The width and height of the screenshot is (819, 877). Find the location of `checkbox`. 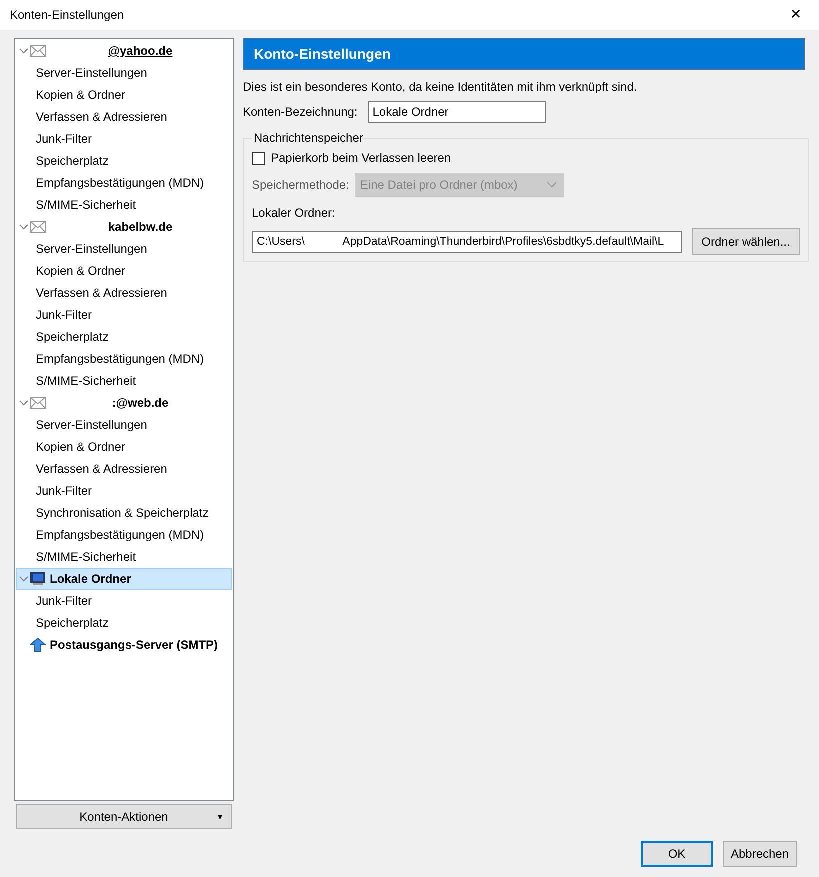

checkbox is located at coordinates (258, 158).